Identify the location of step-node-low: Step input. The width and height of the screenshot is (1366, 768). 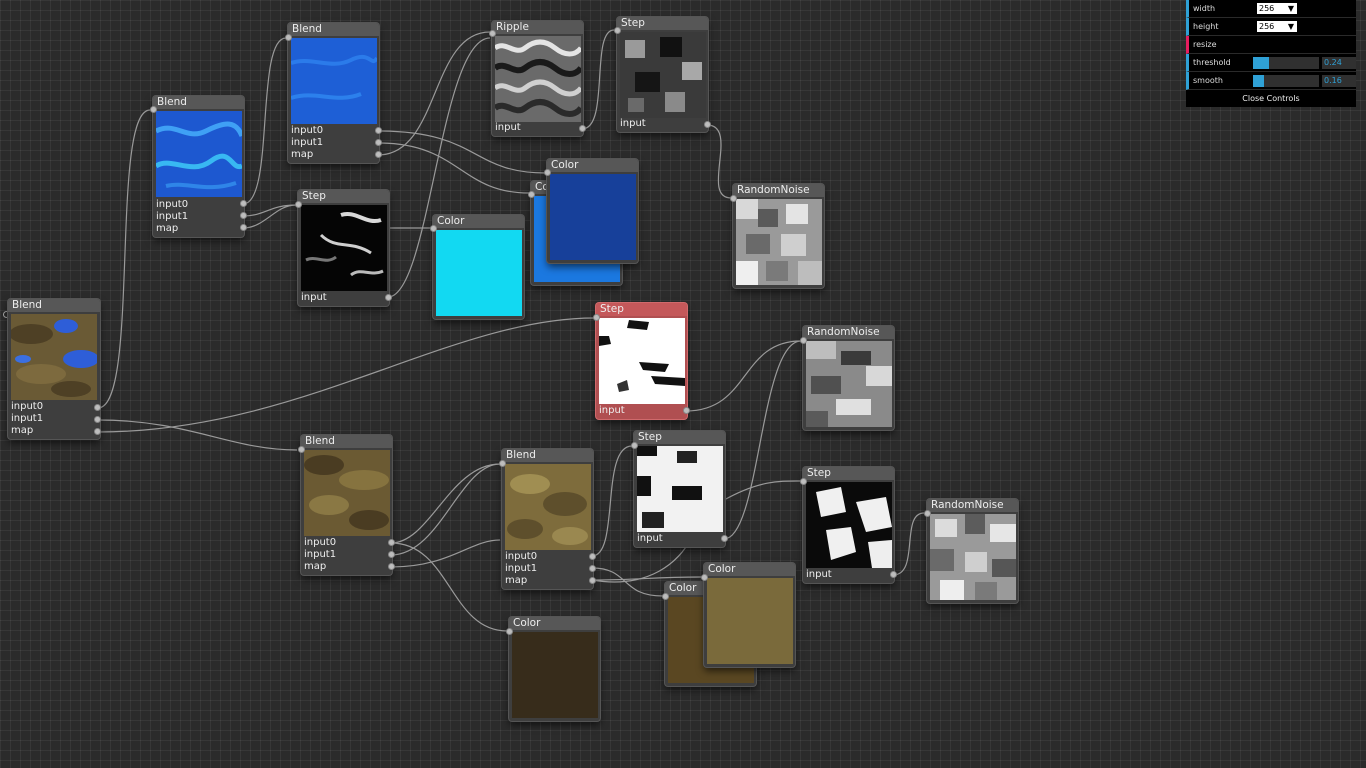
(848, 525).